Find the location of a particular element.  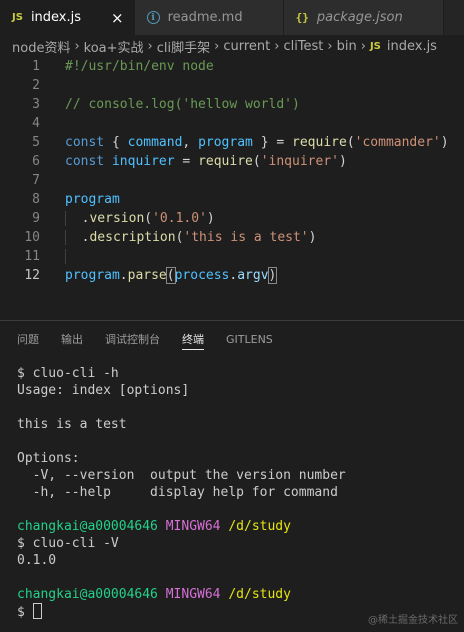

line-number: 1 is located at coordinates (36, 66).